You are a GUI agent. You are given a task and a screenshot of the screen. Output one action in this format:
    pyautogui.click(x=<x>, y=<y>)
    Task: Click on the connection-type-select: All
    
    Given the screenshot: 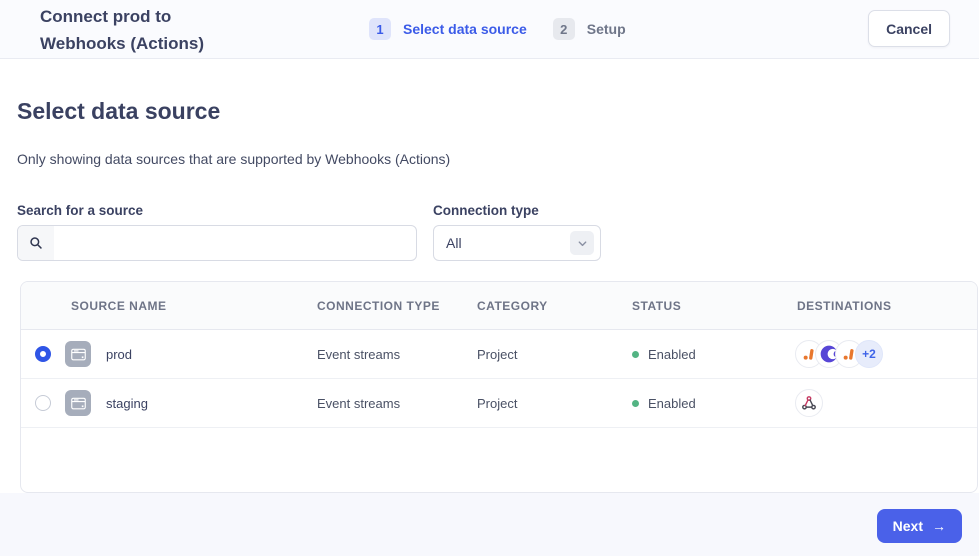 What is the action you would take?
    pyautogui.click(x=517, y=243)
    